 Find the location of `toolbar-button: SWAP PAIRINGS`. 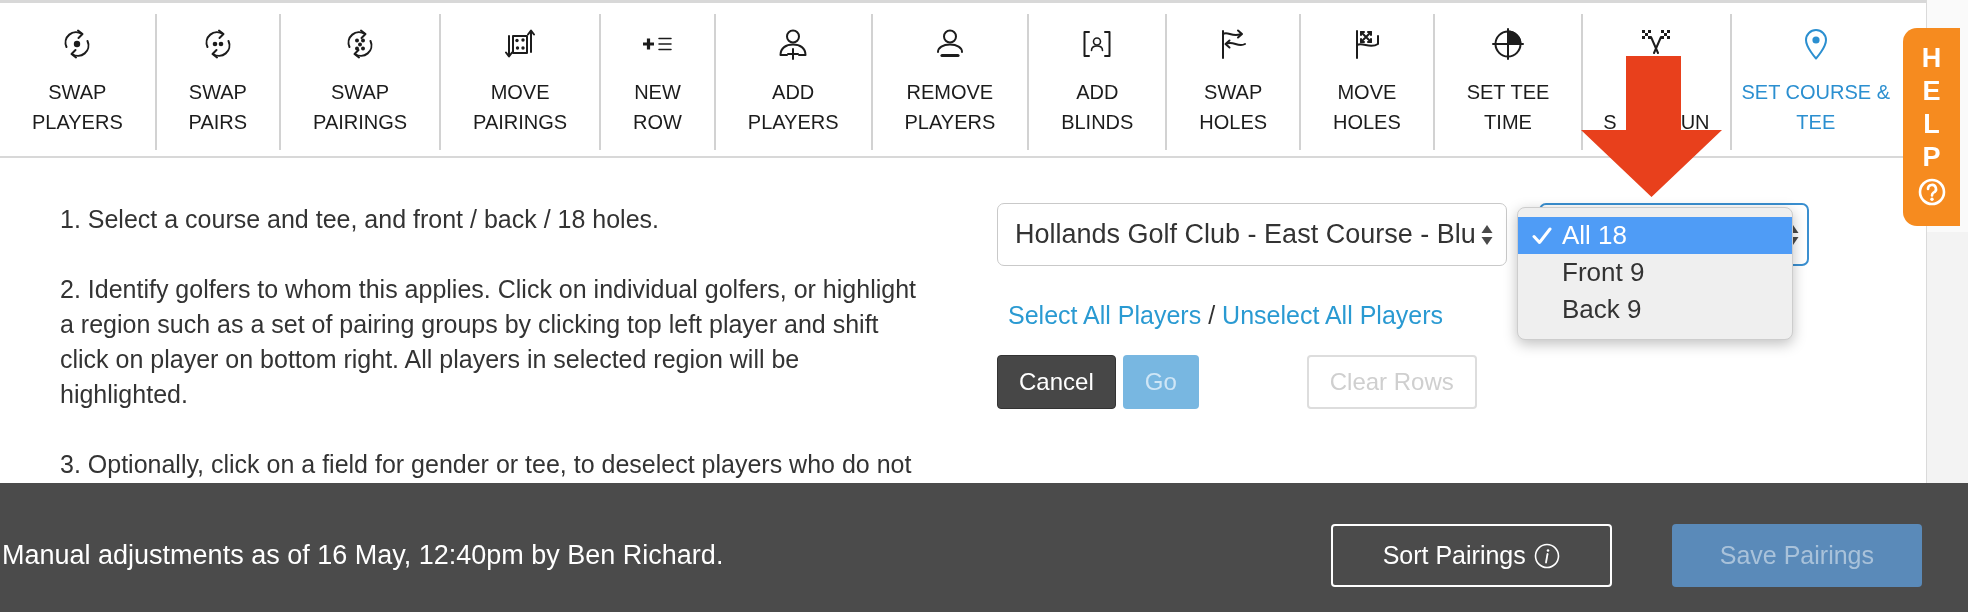

toolbar-button: SWAP PAIRINGS is located at coordinates (361, 82).